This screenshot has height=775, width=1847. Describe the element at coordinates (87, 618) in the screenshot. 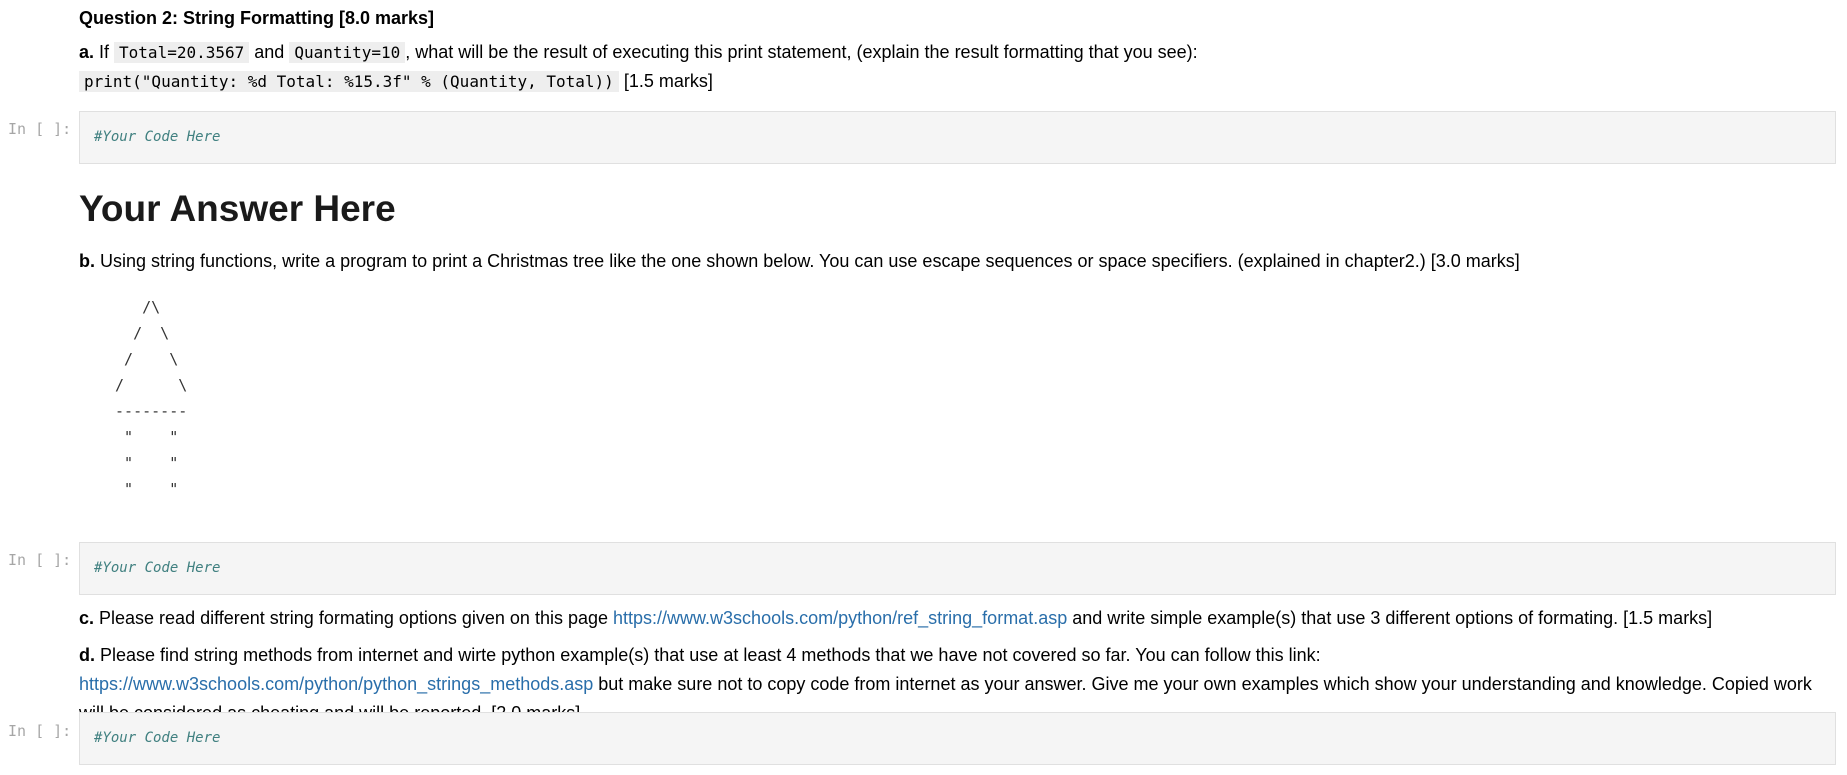

I see `part-c-label: c.` at that location.